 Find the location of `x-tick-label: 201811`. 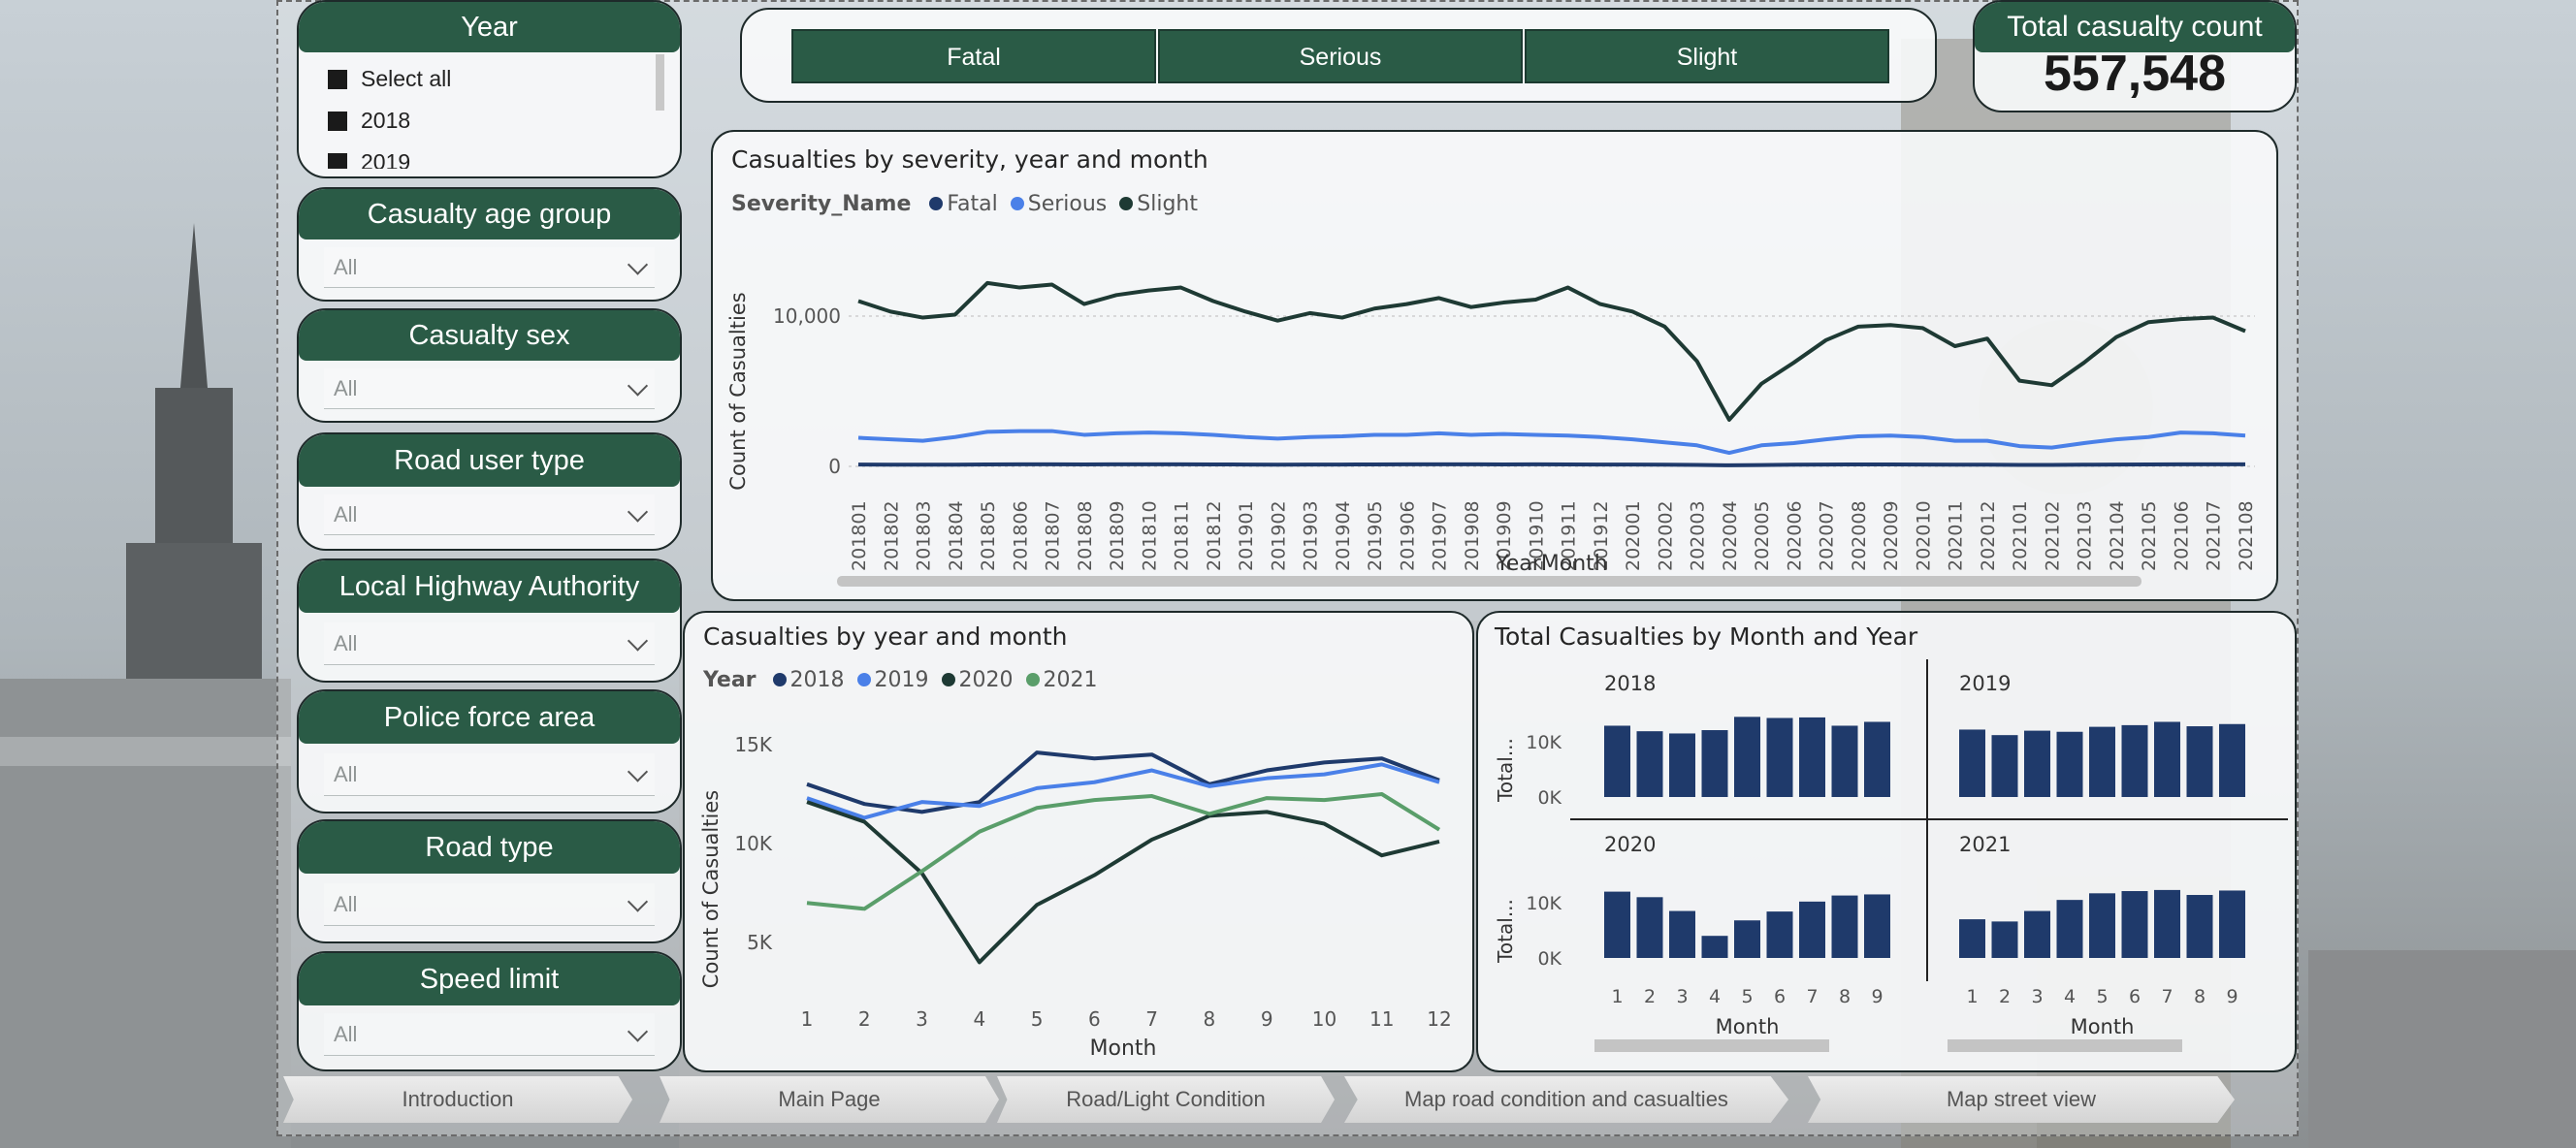

x-tick-label: 201811 is located at coordinates (1182, 535).